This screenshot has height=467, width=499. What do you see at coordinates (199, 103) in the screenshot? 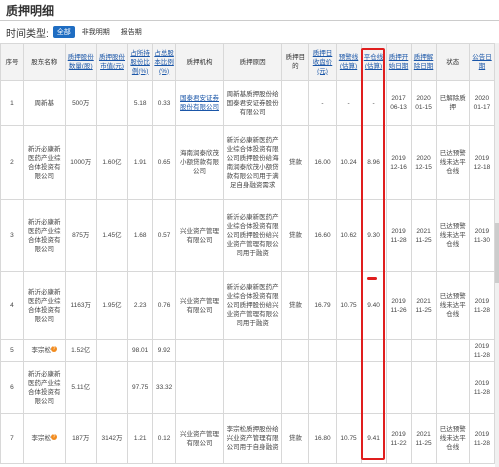
I see `cell-pledgee-link: 国泰君安证券股份有限公司` at bounding box center [199, 103].